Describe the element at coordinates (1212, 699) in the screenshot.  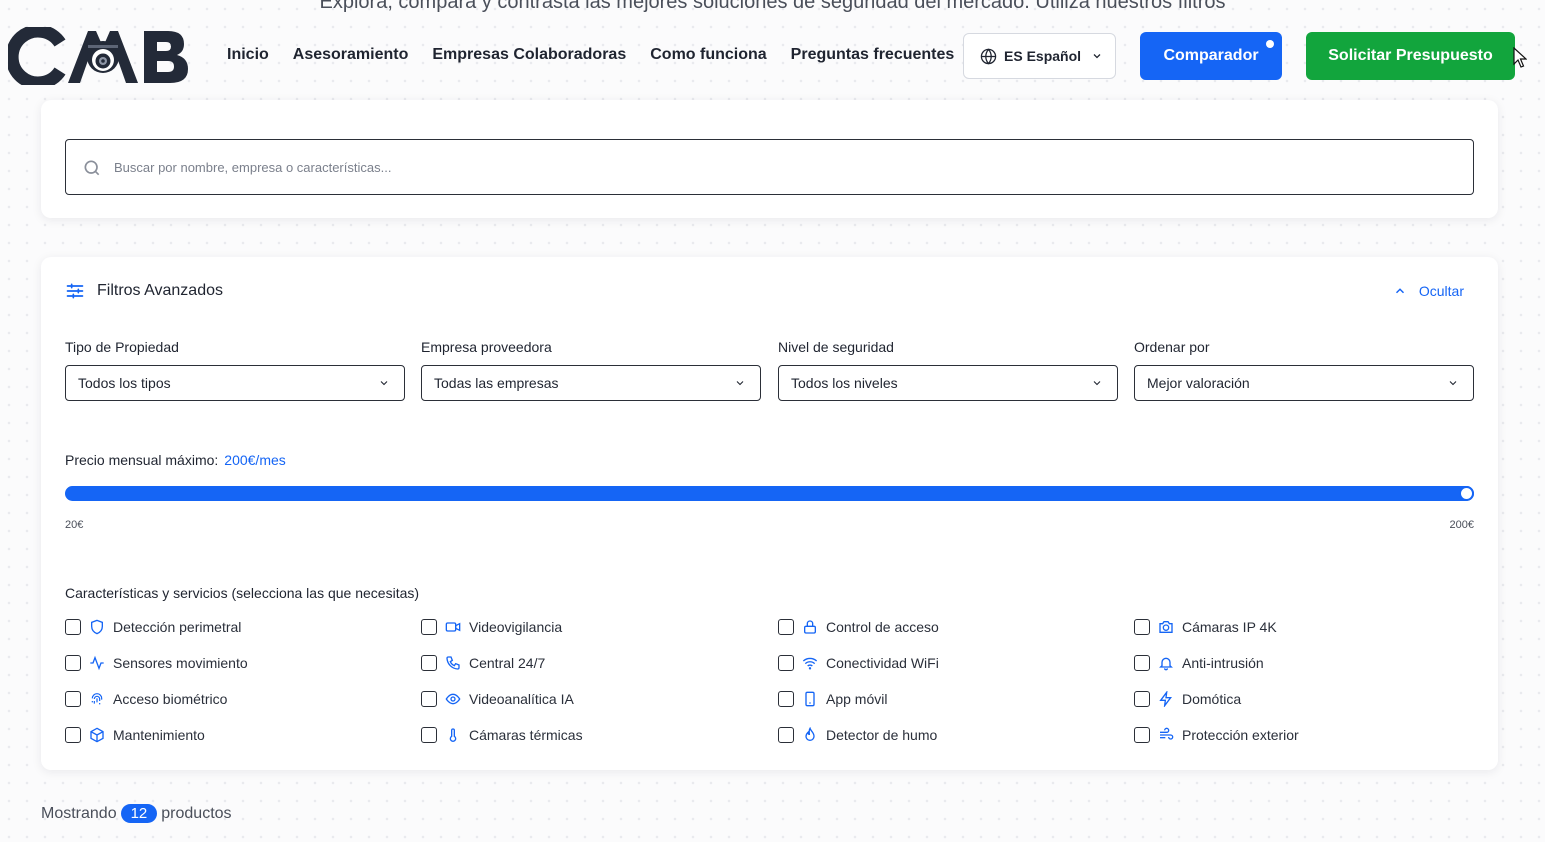
I see `feature-label: Domótica` at that location.